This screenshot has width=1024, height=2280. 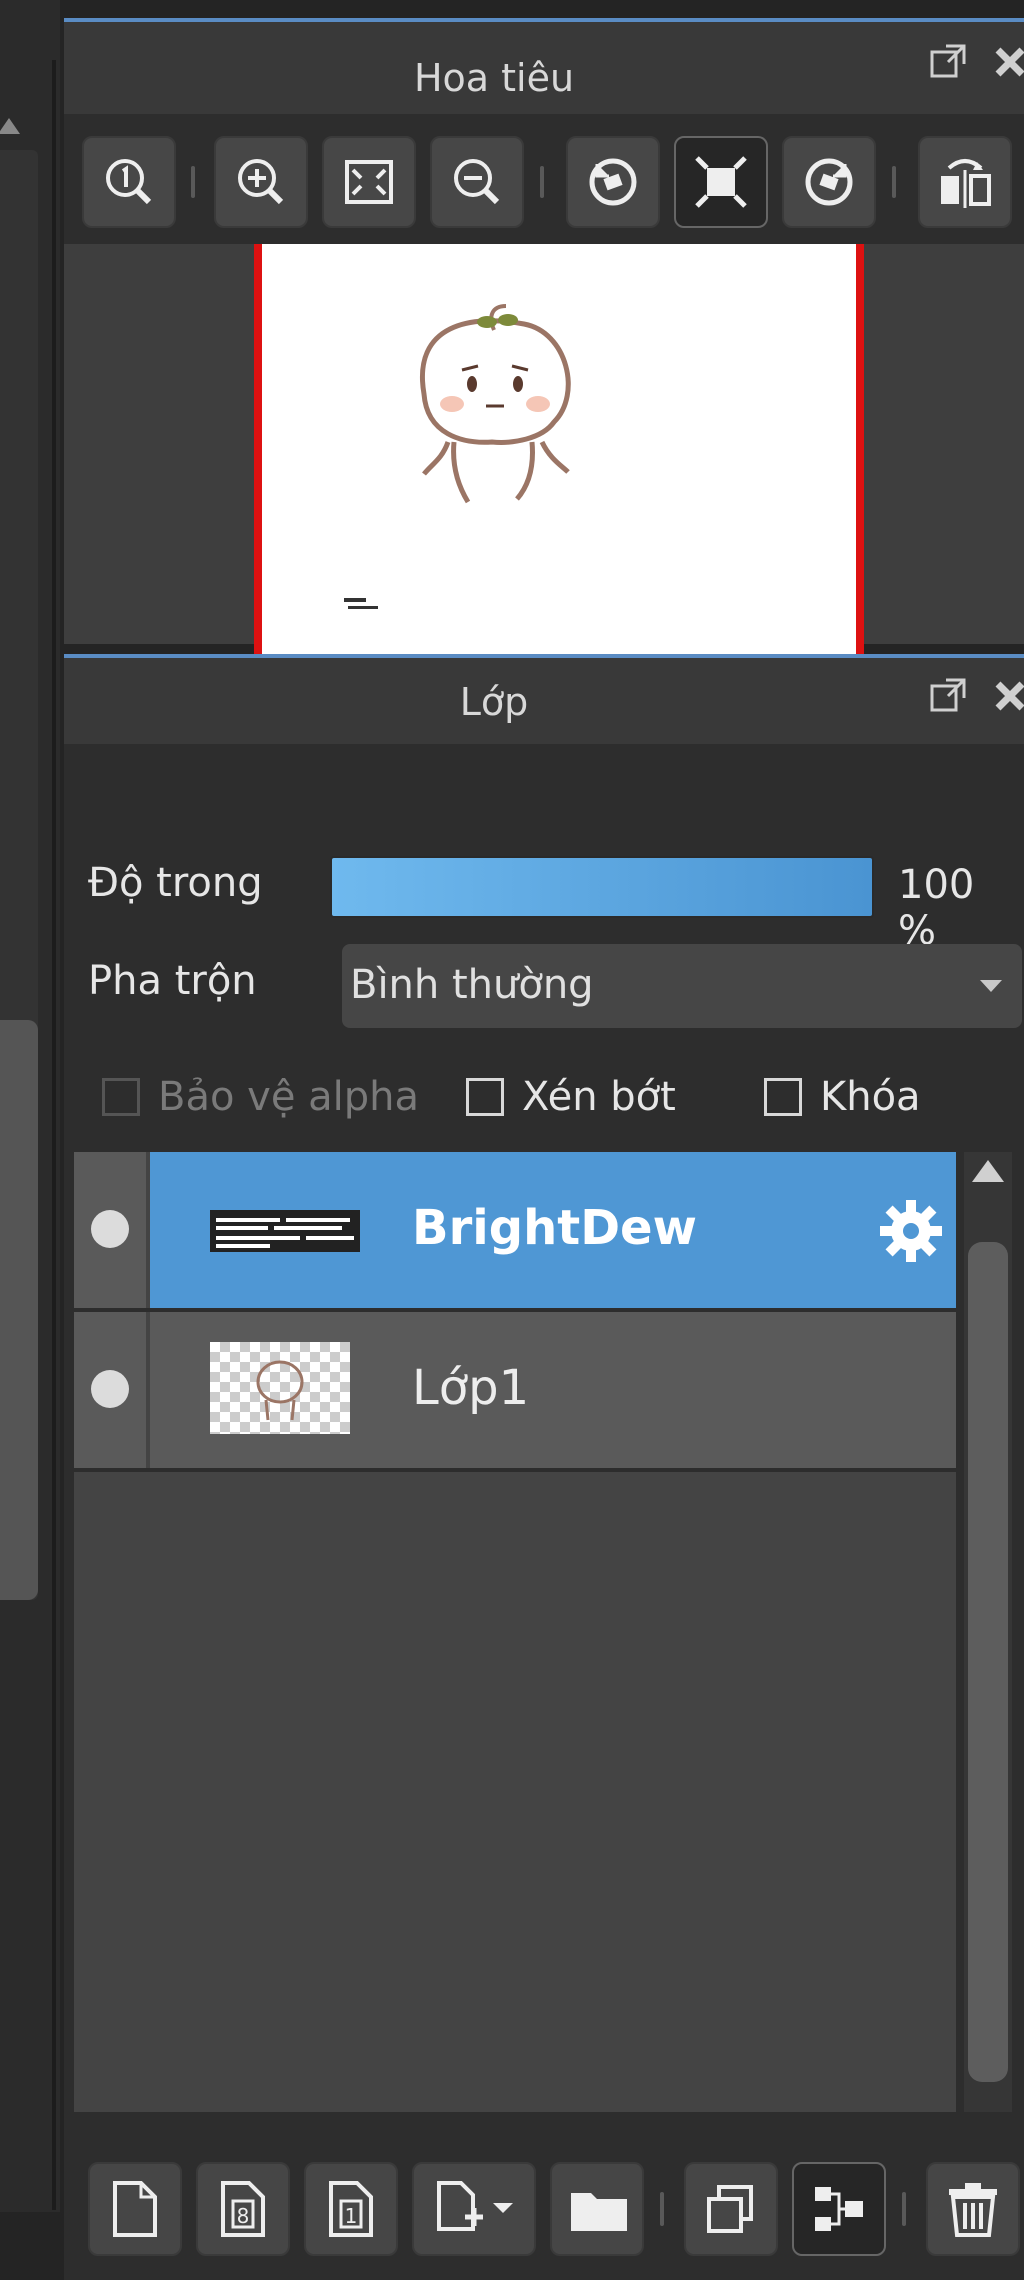 I want to click on protect-alpha-checkbox: Bảo vệ alpha, so click(x=260, y=1097).